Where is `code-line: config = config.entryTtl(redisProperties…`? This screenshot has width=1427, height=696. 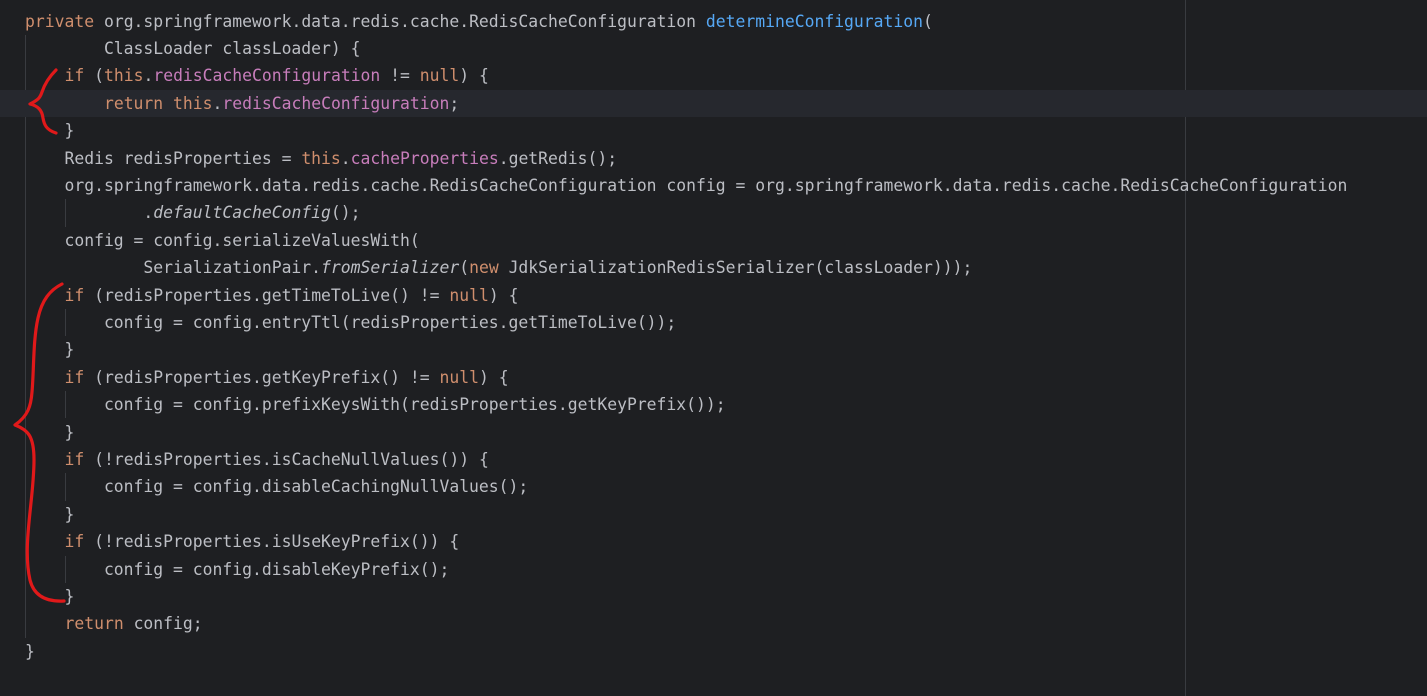
code-line: config = config.entryTtl(redisProperties… is located at coordinates (713, 322).